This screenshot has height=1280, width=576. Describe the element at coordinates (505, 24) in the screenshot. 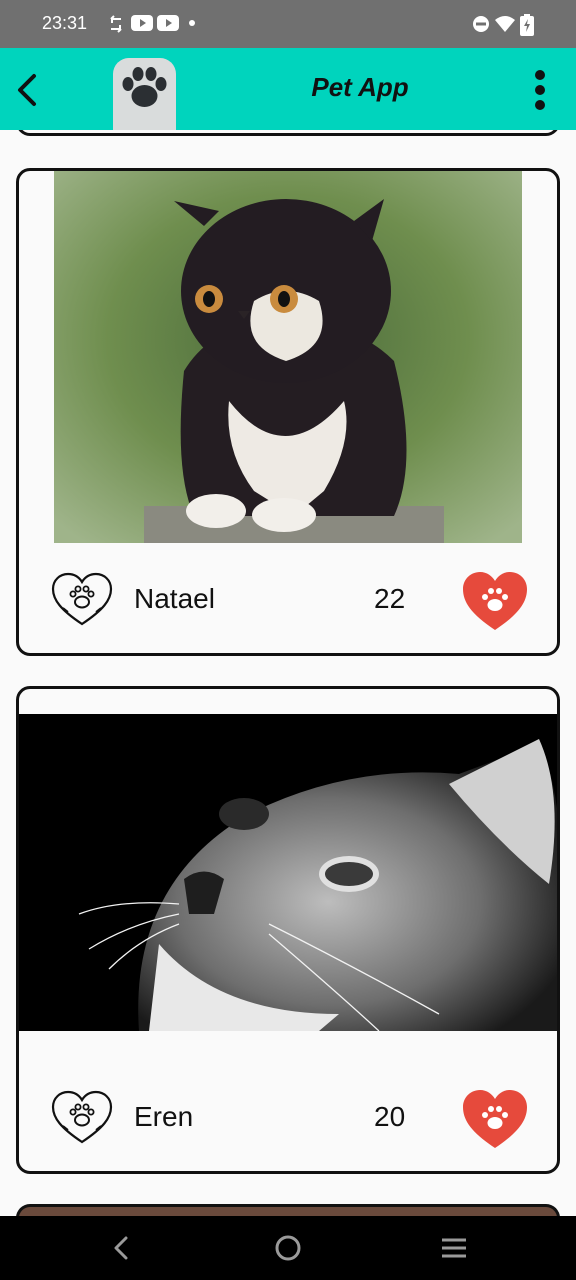

I see `wifi-icon` at that location.